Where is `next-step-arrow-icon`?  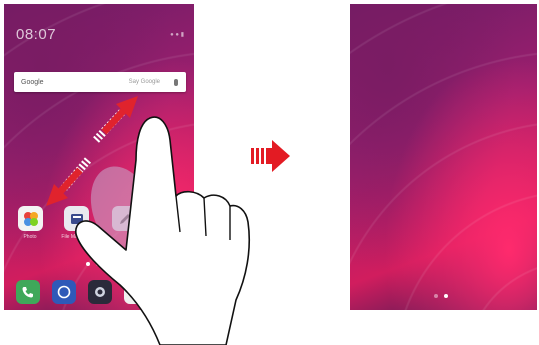 next-step-arrow-icon is located at coordinates (270, 156).